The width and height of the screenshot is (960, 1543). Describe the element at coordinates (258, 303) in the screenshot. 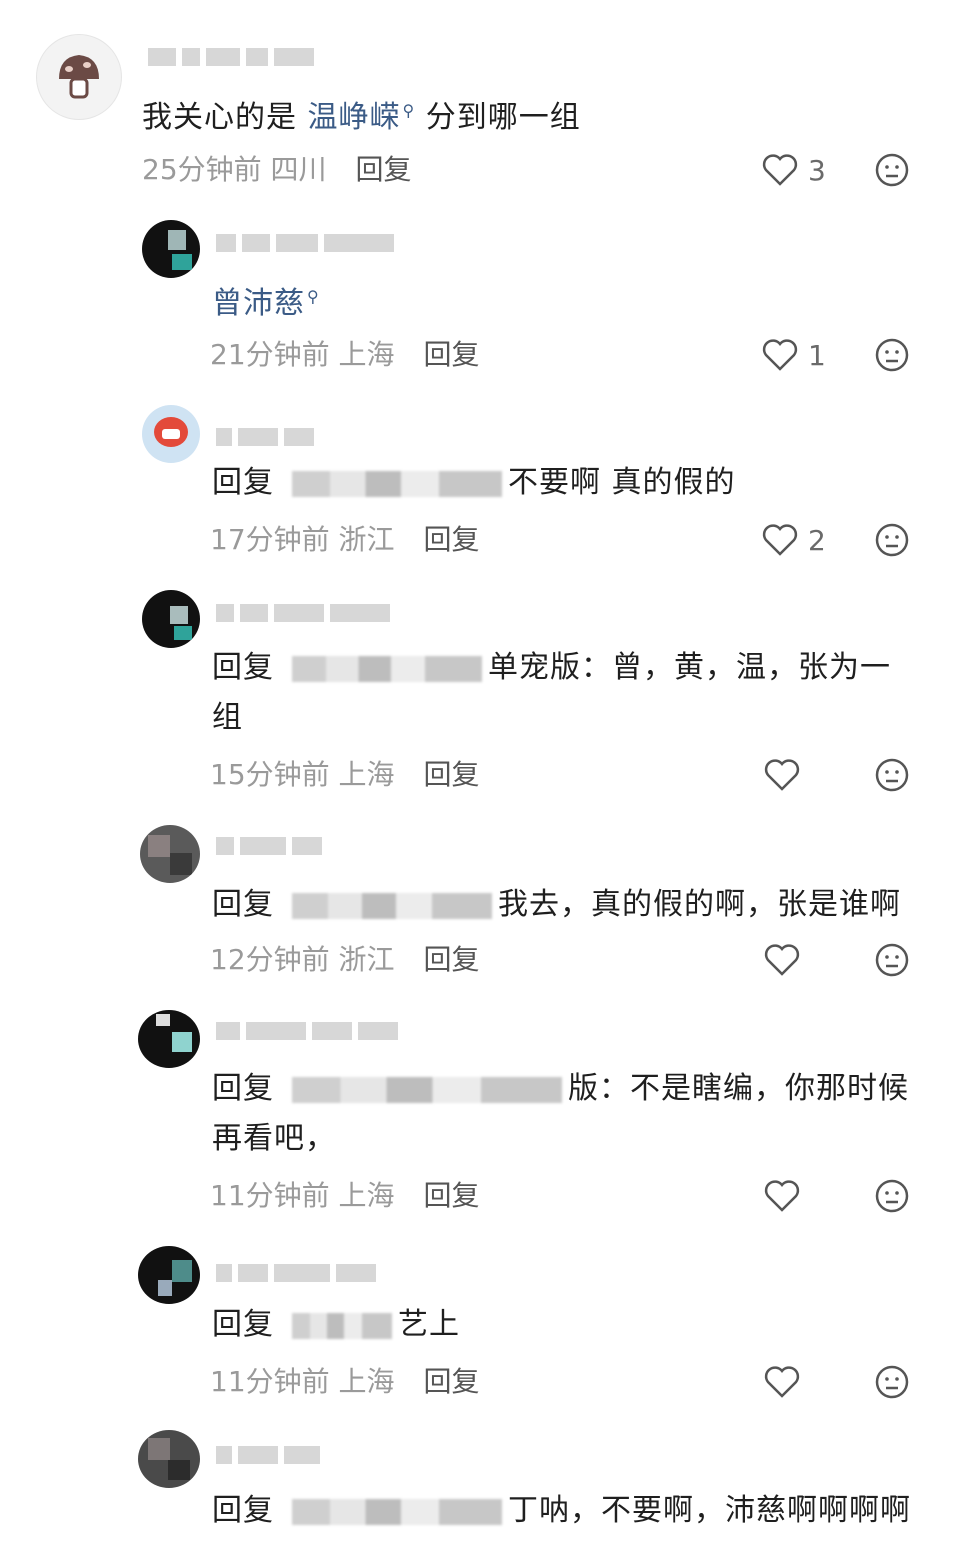

I see `keyword-link: 曾沛慈` at that location.